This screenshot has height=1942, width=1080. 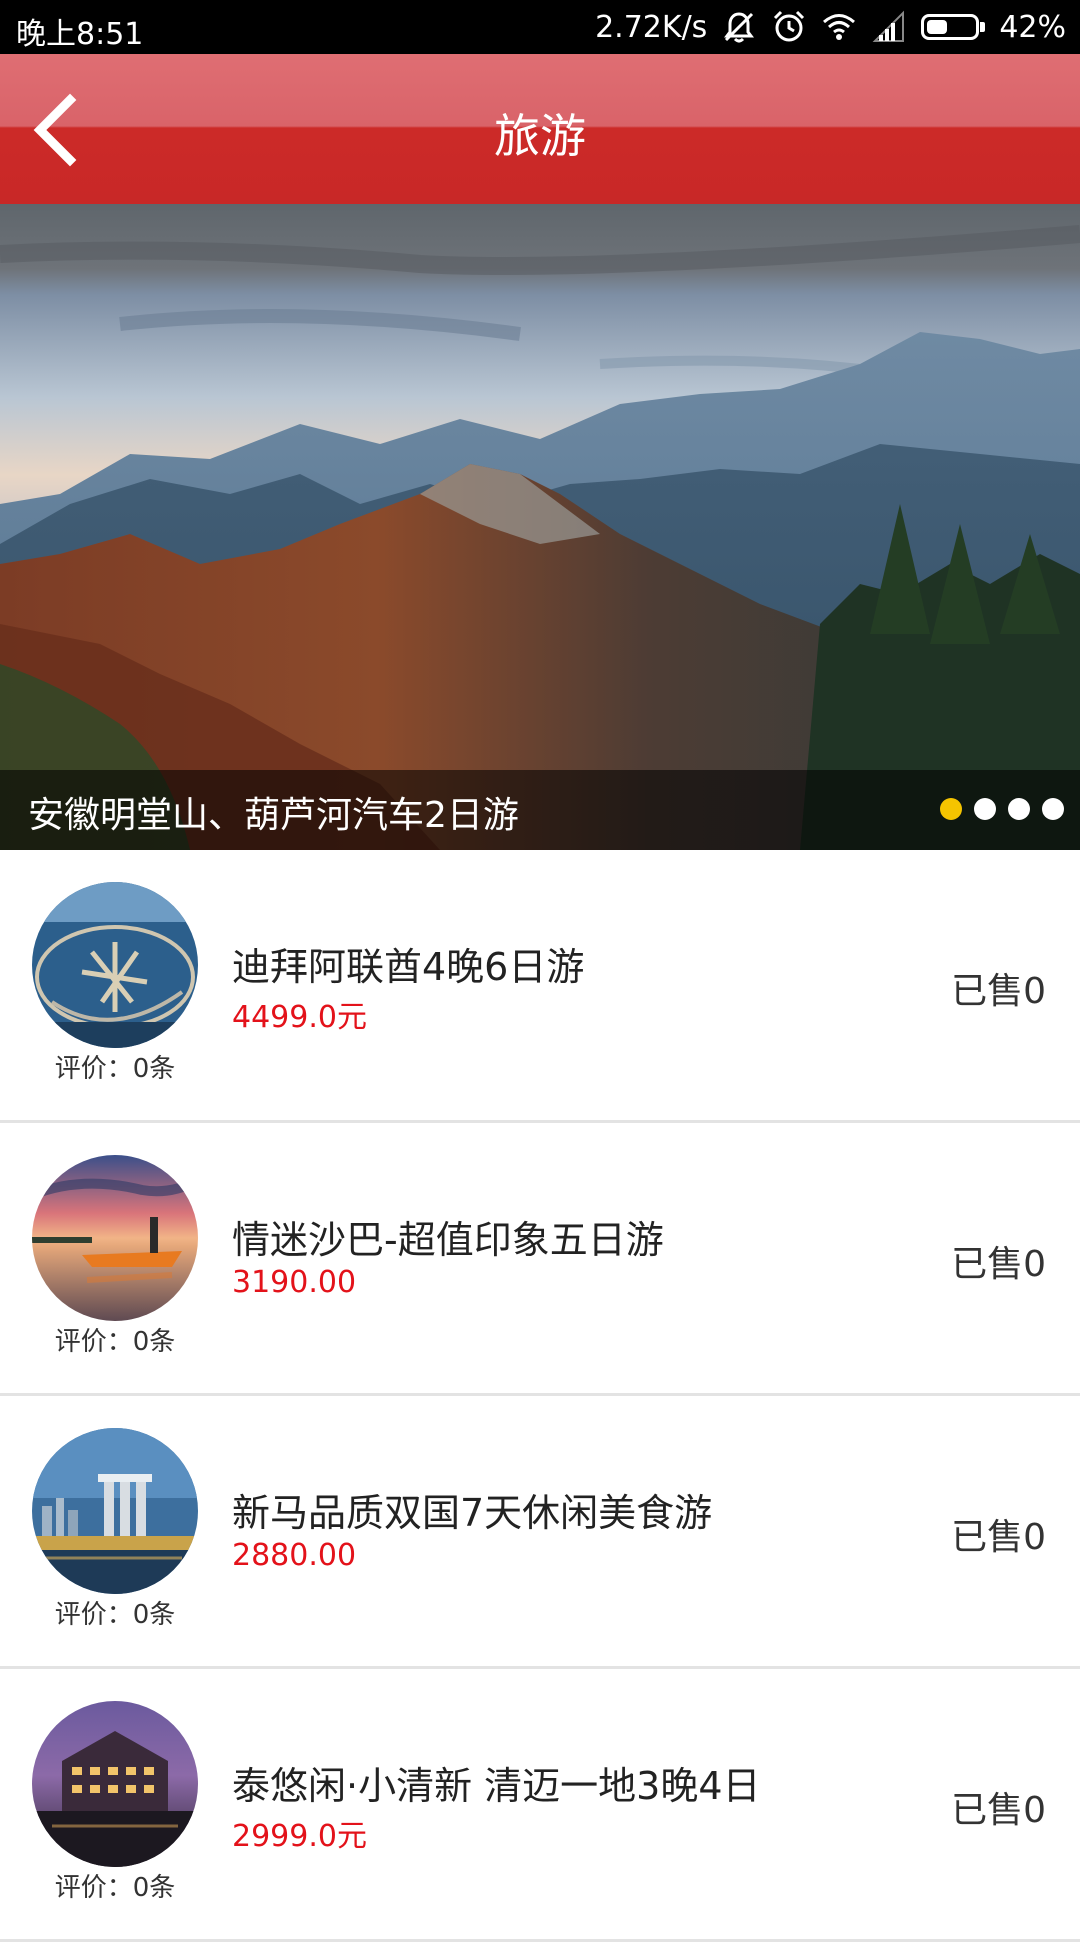 I want to click on status-right-group: 2.72K/s 42%, so click(x=830, y=27).